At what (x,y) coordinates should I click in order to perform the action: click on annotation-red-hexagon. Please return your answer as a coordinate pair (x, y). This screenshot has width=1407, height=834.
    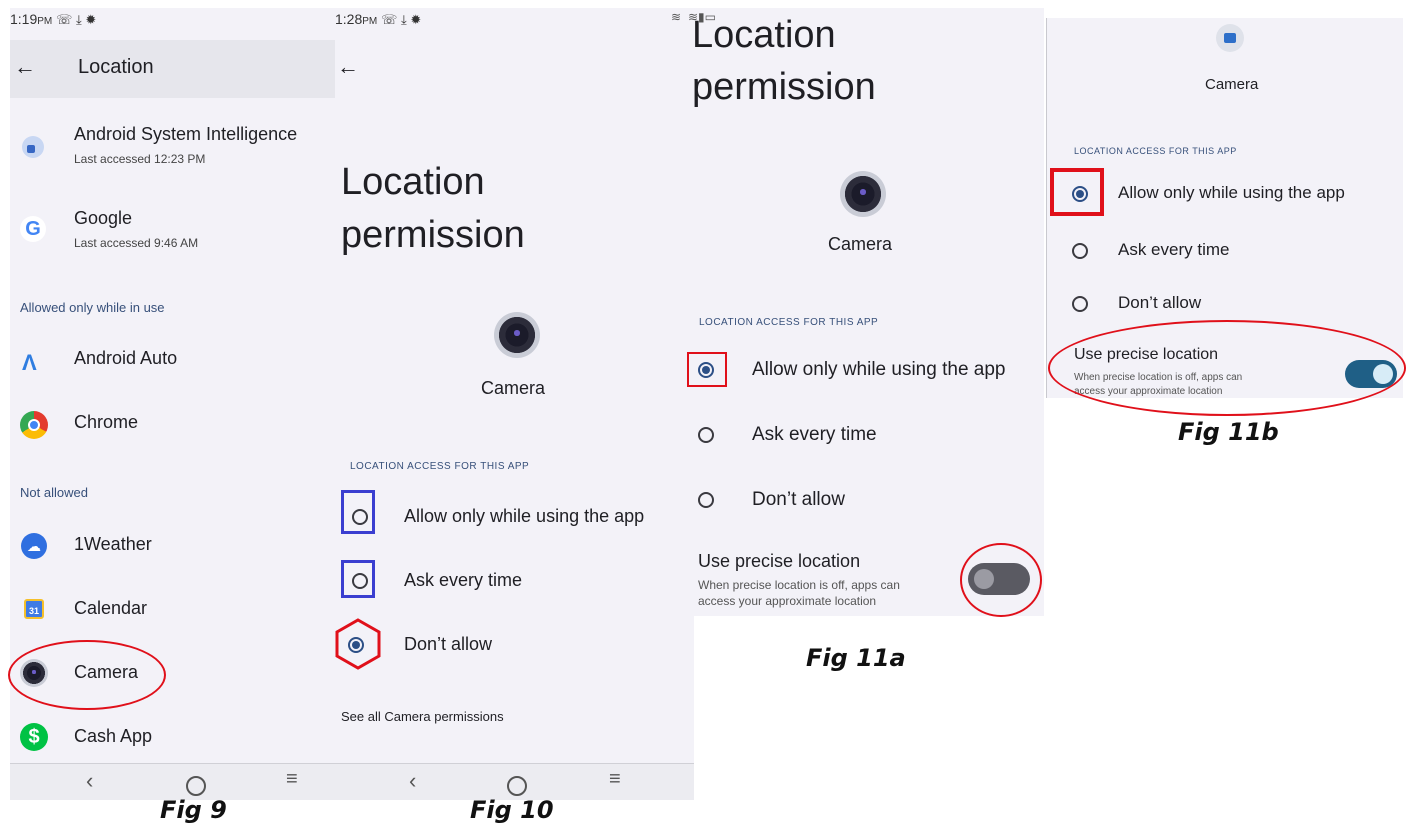
    Looking at the image, I should click on (358, 644).